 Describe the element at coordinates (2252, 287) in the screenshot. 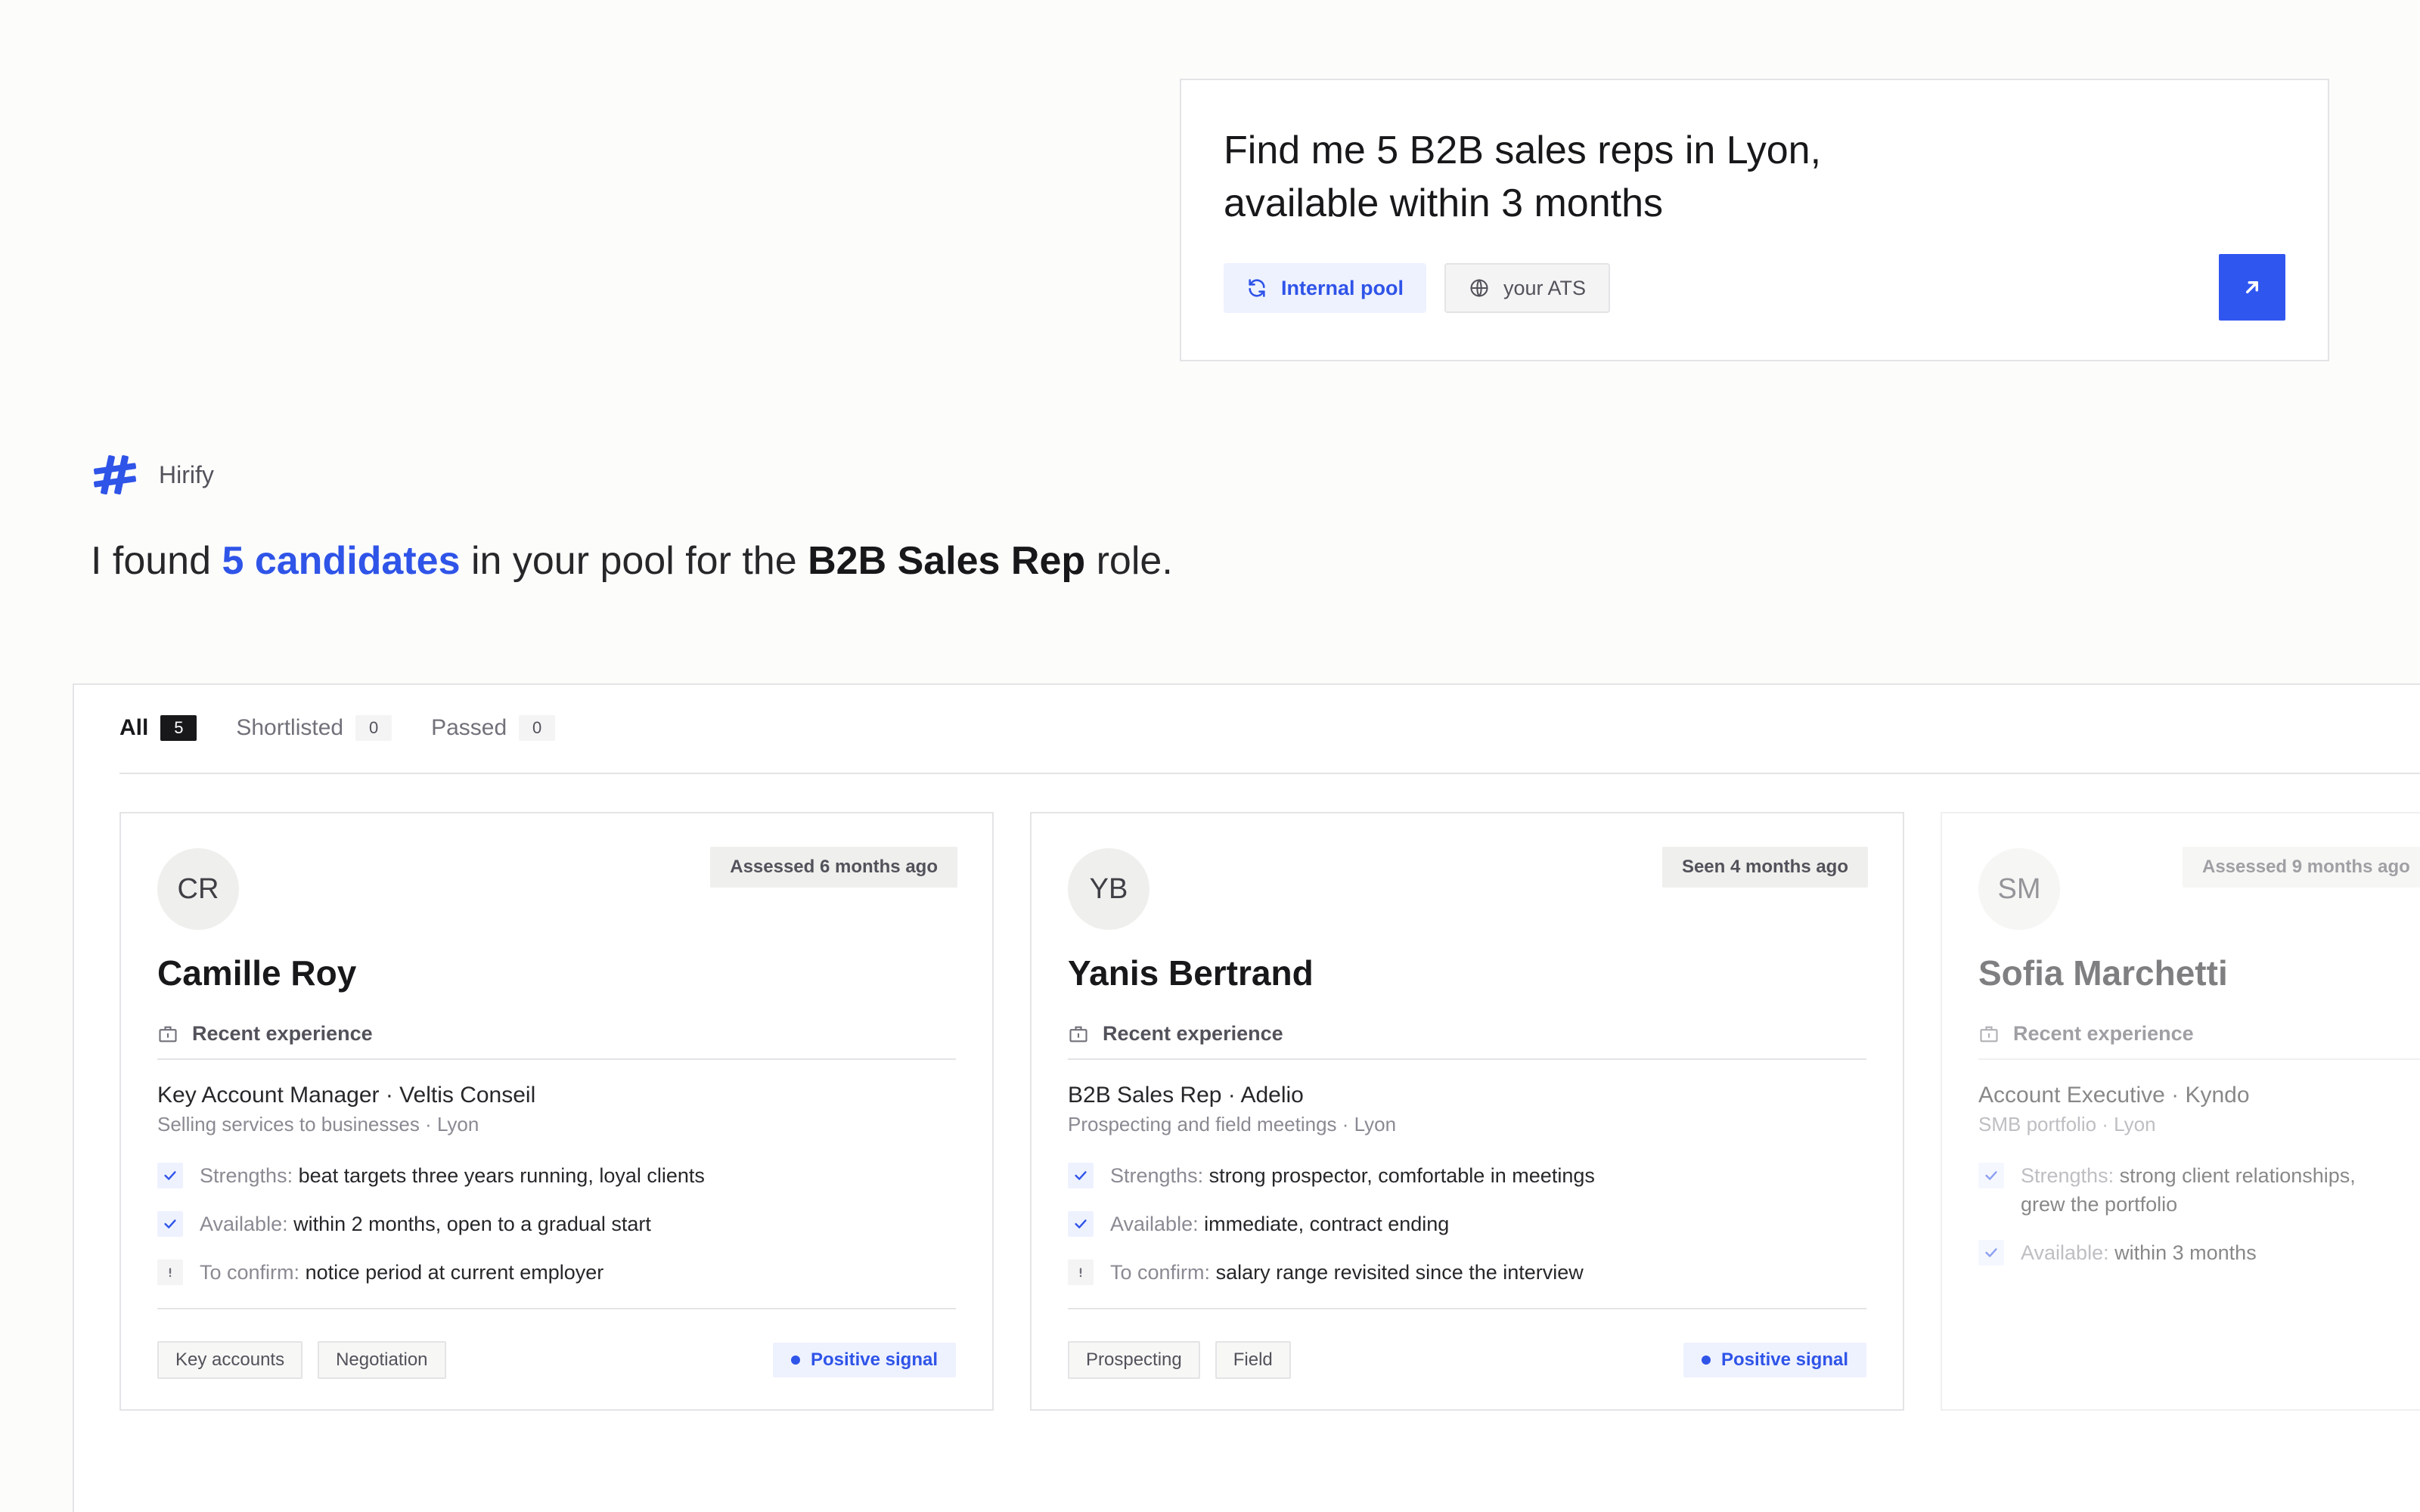

I see `send-button` at that location.